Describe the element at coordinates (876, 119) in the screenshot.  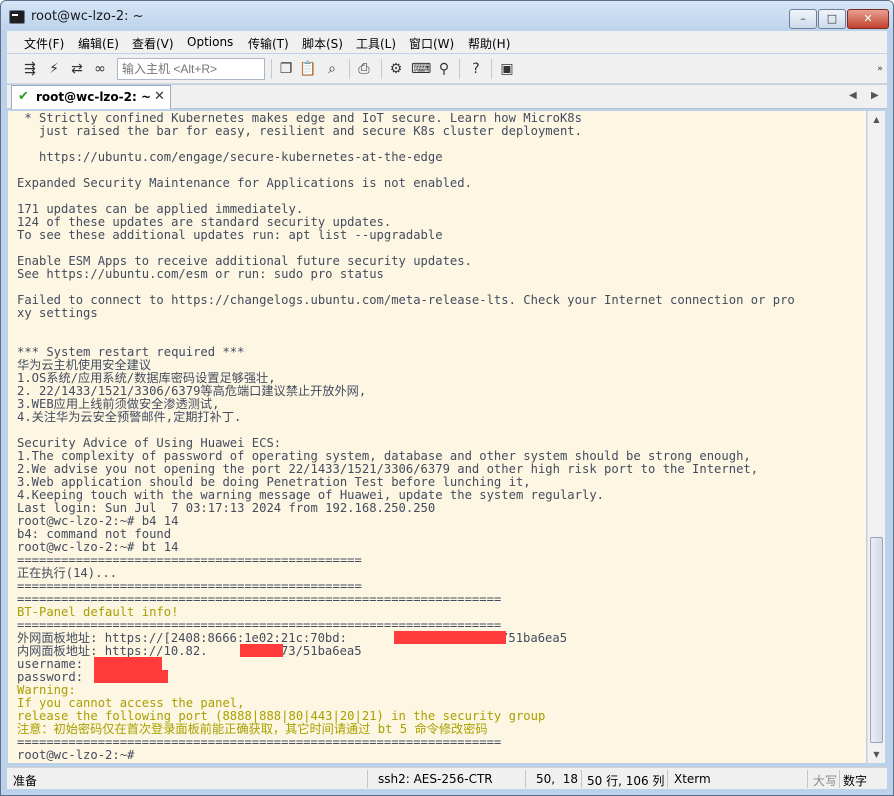
I see `scroll-up-icon: ▲` at that location.